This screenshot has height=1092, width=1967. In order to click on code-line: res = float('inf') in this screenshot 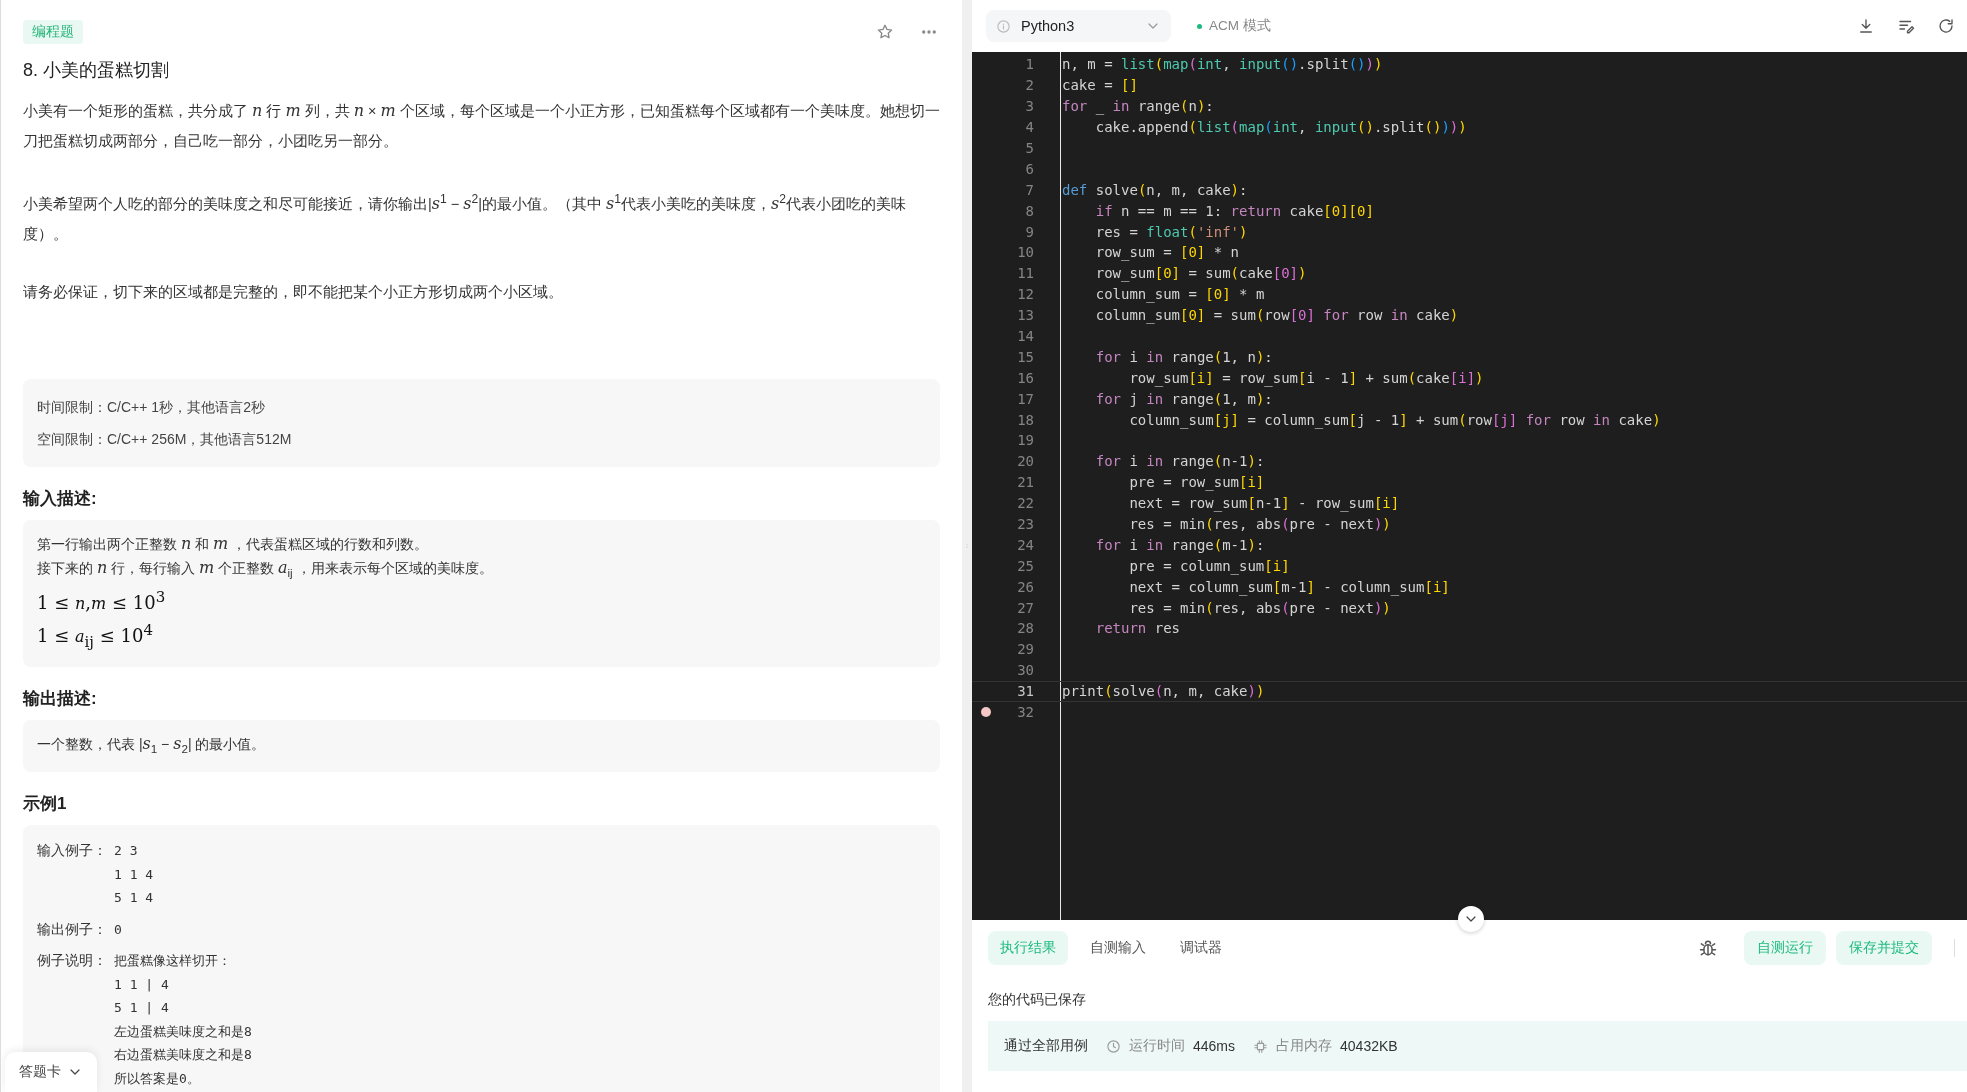, I will do `click(1171, 231)`.